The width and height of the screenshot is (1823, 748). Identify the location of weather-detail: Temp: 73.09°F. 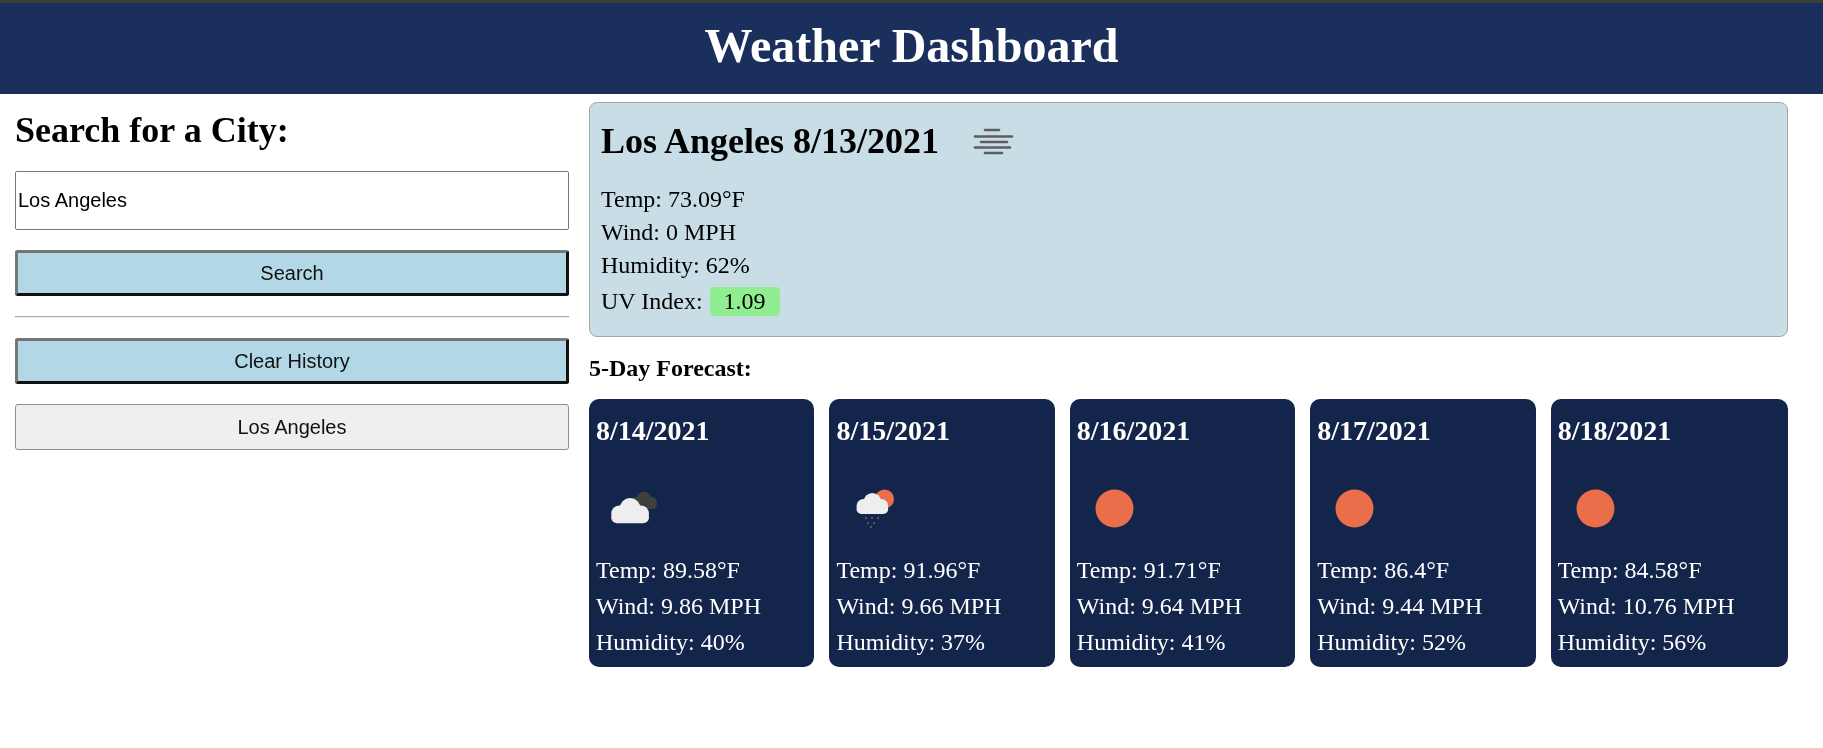
(673, 199).